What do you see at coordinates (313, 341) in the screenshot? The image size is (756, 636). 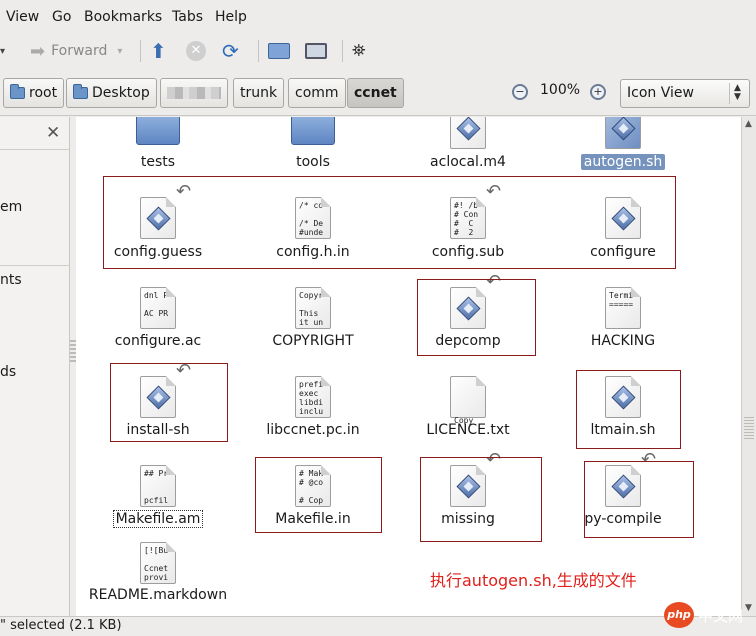 I see `file-label: COPYRIGHT` at bounding box center [313, 341].